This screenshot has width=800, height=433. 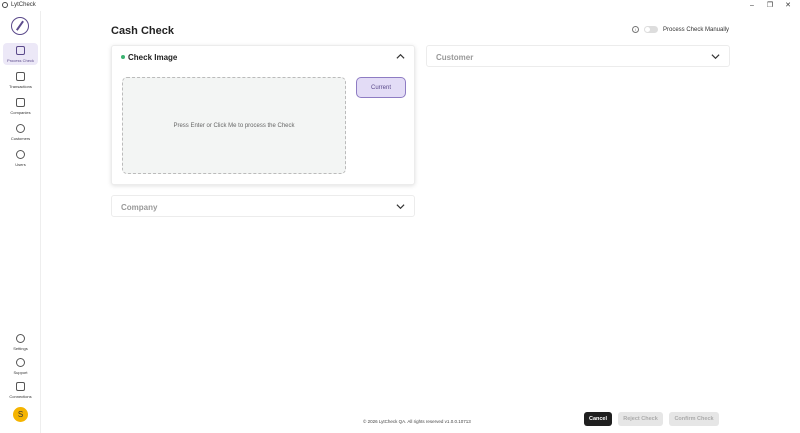 I want to click on status-dot, so click(x=123, y=57).